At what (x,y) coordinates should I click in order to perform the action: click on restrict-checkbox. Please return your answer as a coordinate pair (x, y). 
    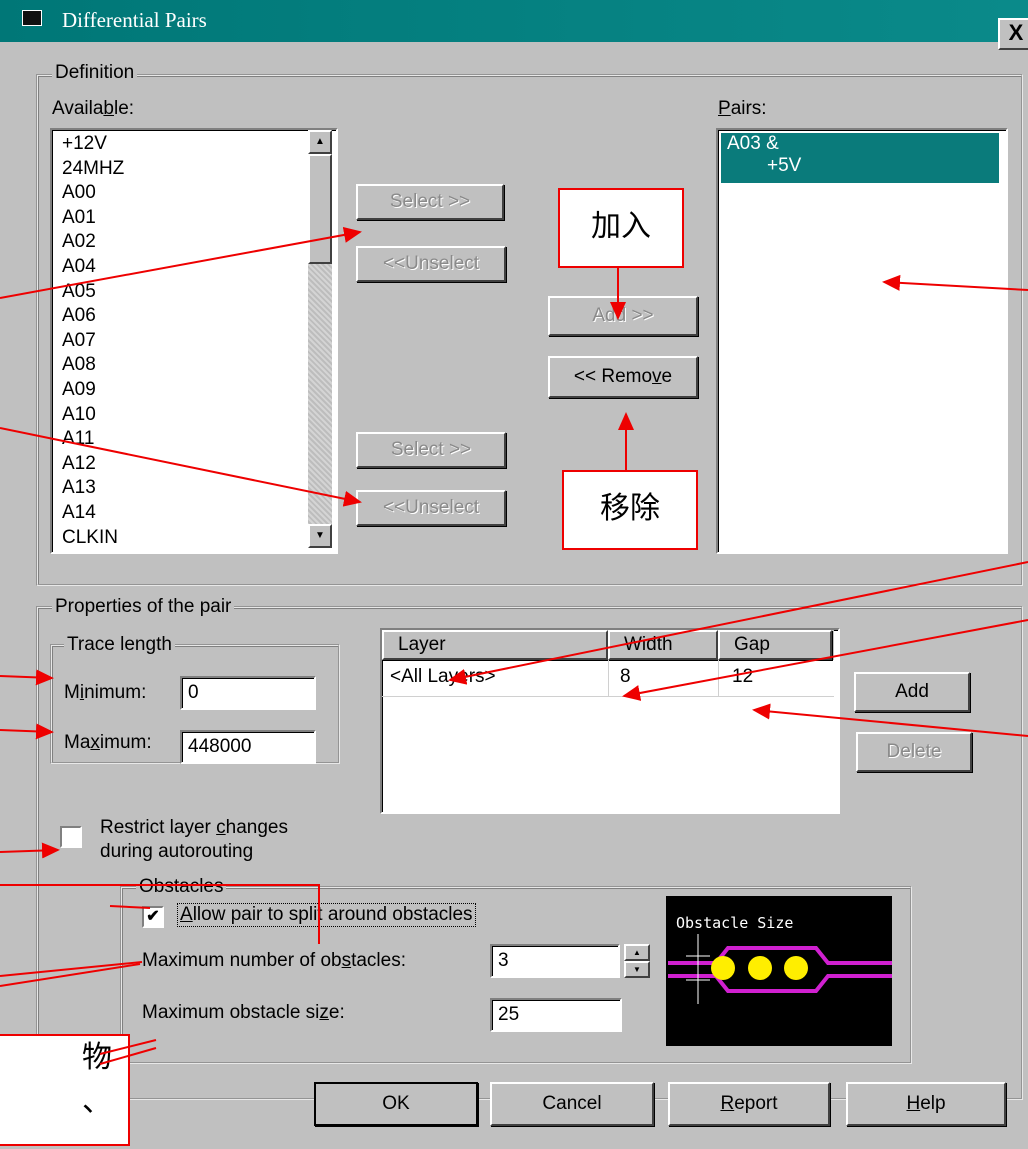
    Looking at the image, I should click on (71, 837).